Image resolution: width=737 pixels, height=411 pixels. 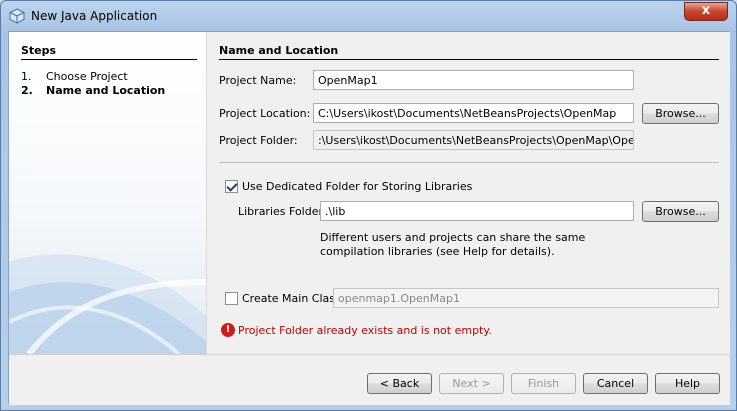 What do you see at coordinates (368, 16) in the screenshot?
I see `title-bar: New Java Application x` at bounding box center [368, 16].